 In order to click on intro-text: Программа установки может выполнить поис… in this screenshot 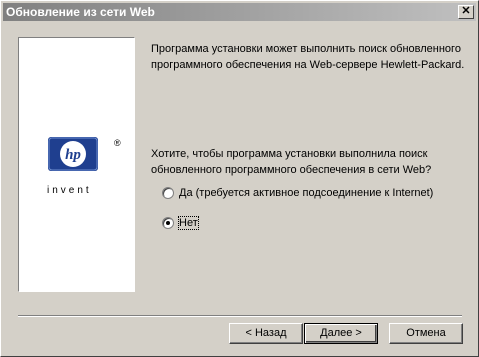, I will do `click(308, 57)`.